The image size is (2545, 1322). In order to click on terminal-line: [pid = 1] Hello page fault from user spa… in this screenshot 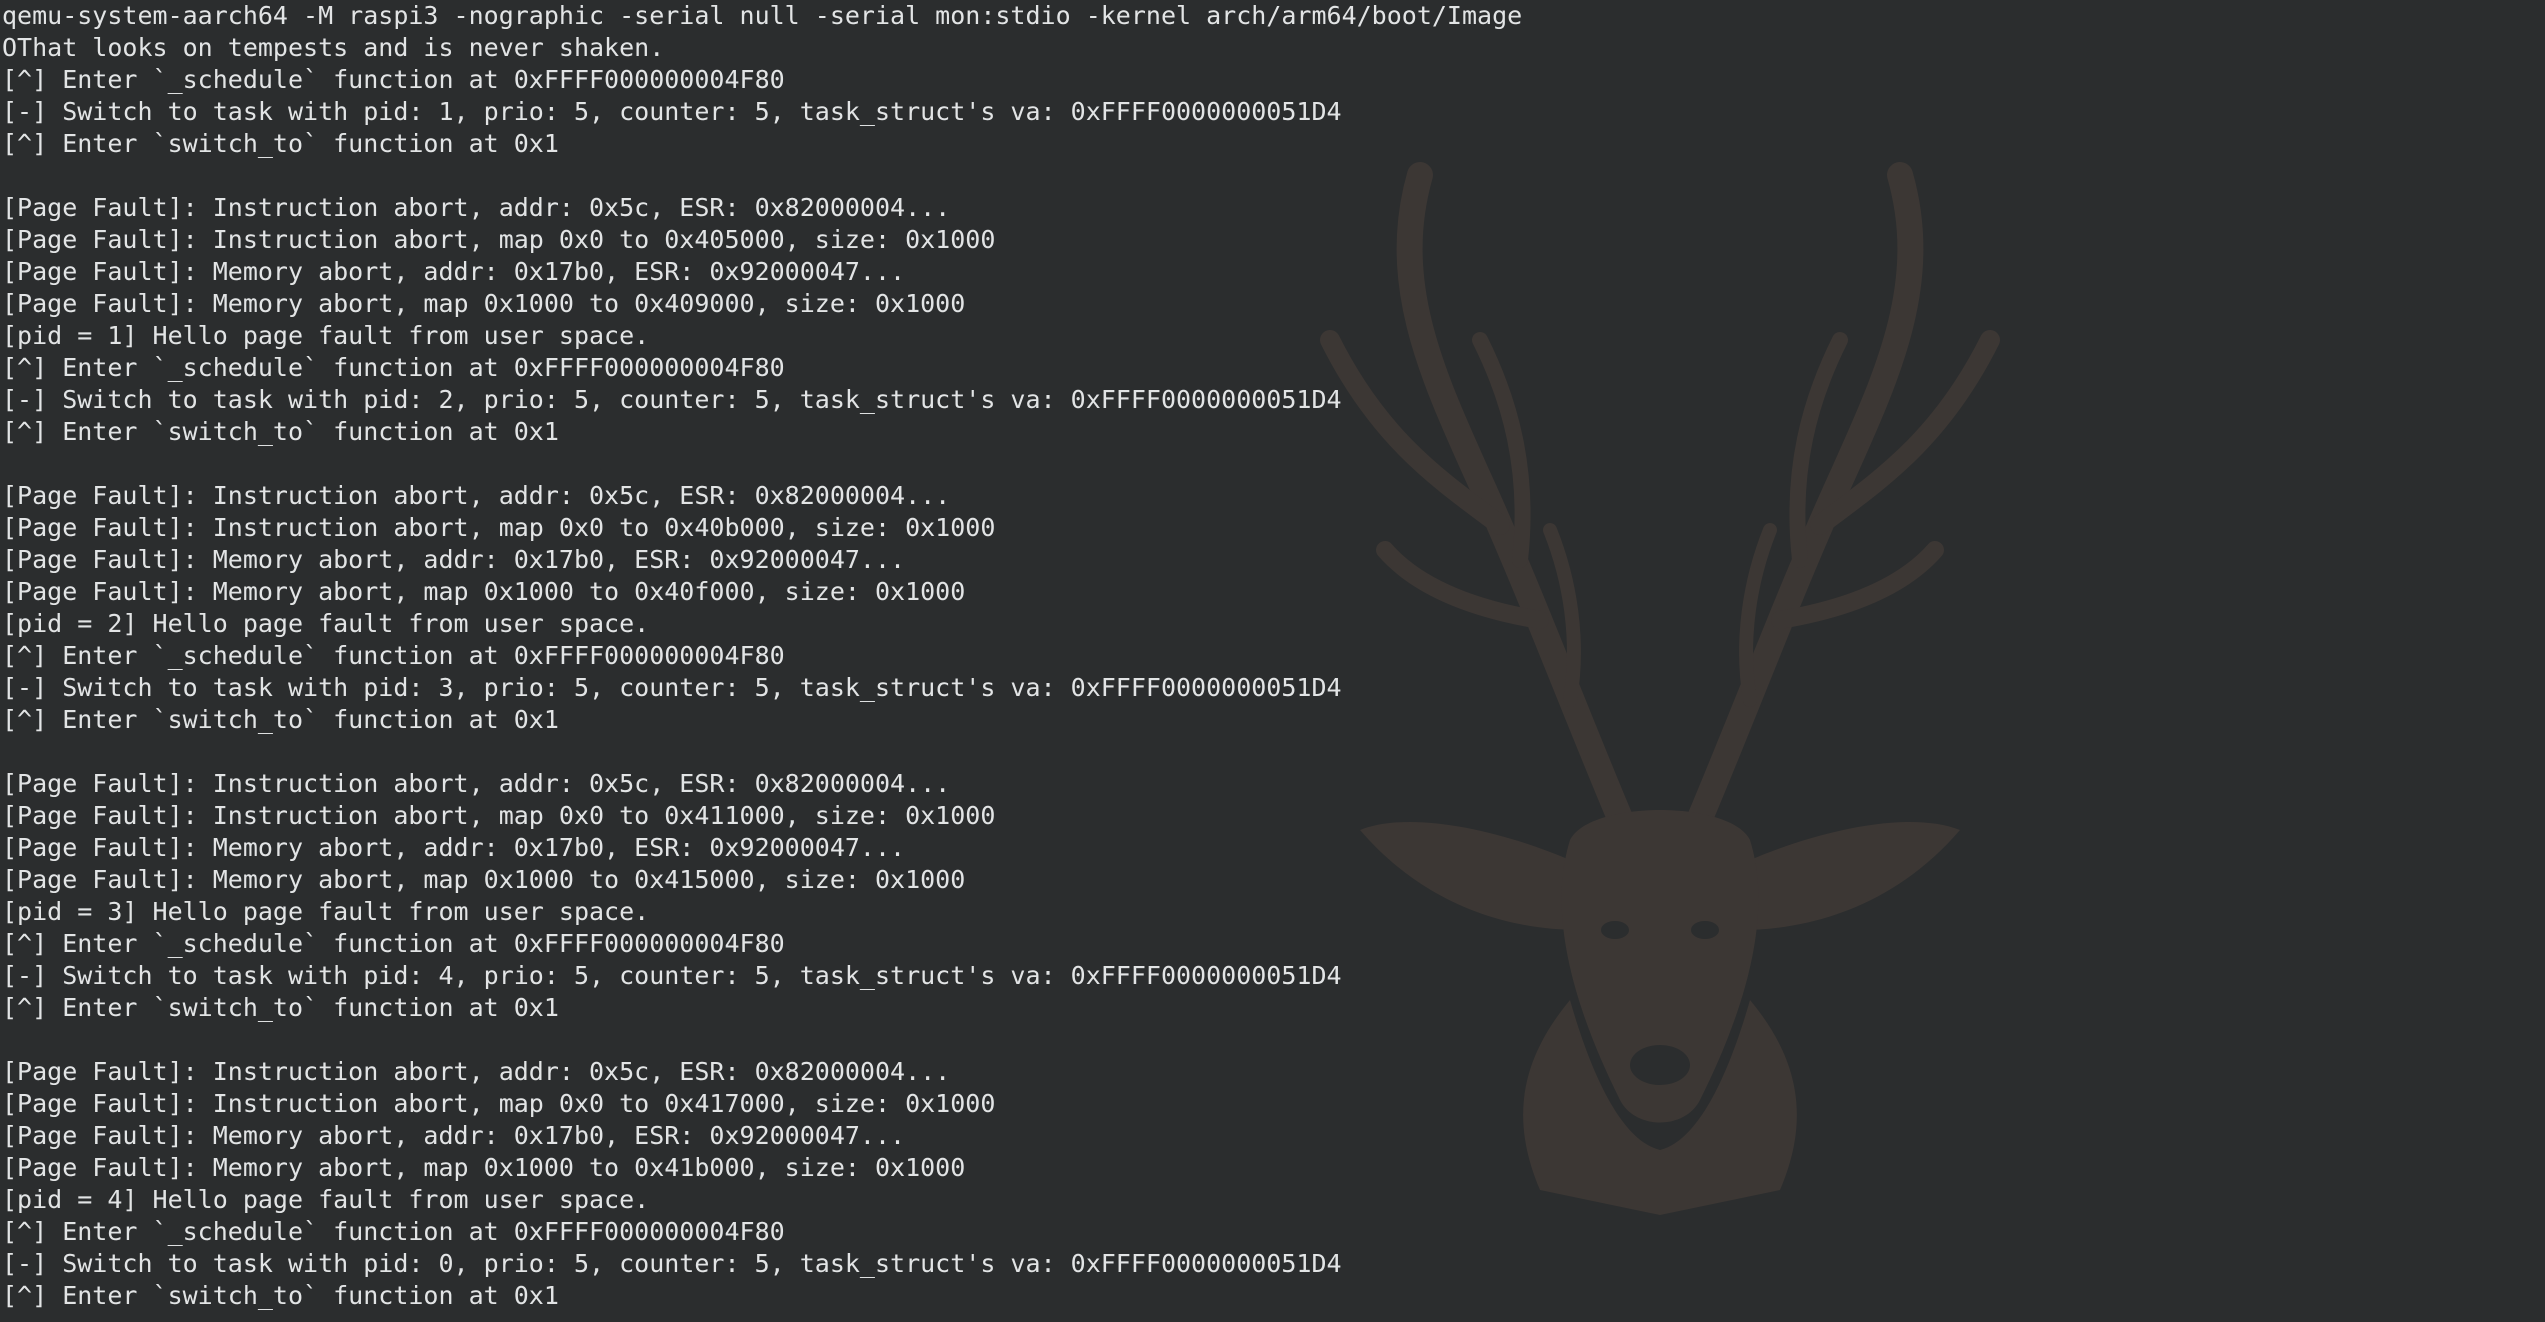, I will do `click(326, 335)`.